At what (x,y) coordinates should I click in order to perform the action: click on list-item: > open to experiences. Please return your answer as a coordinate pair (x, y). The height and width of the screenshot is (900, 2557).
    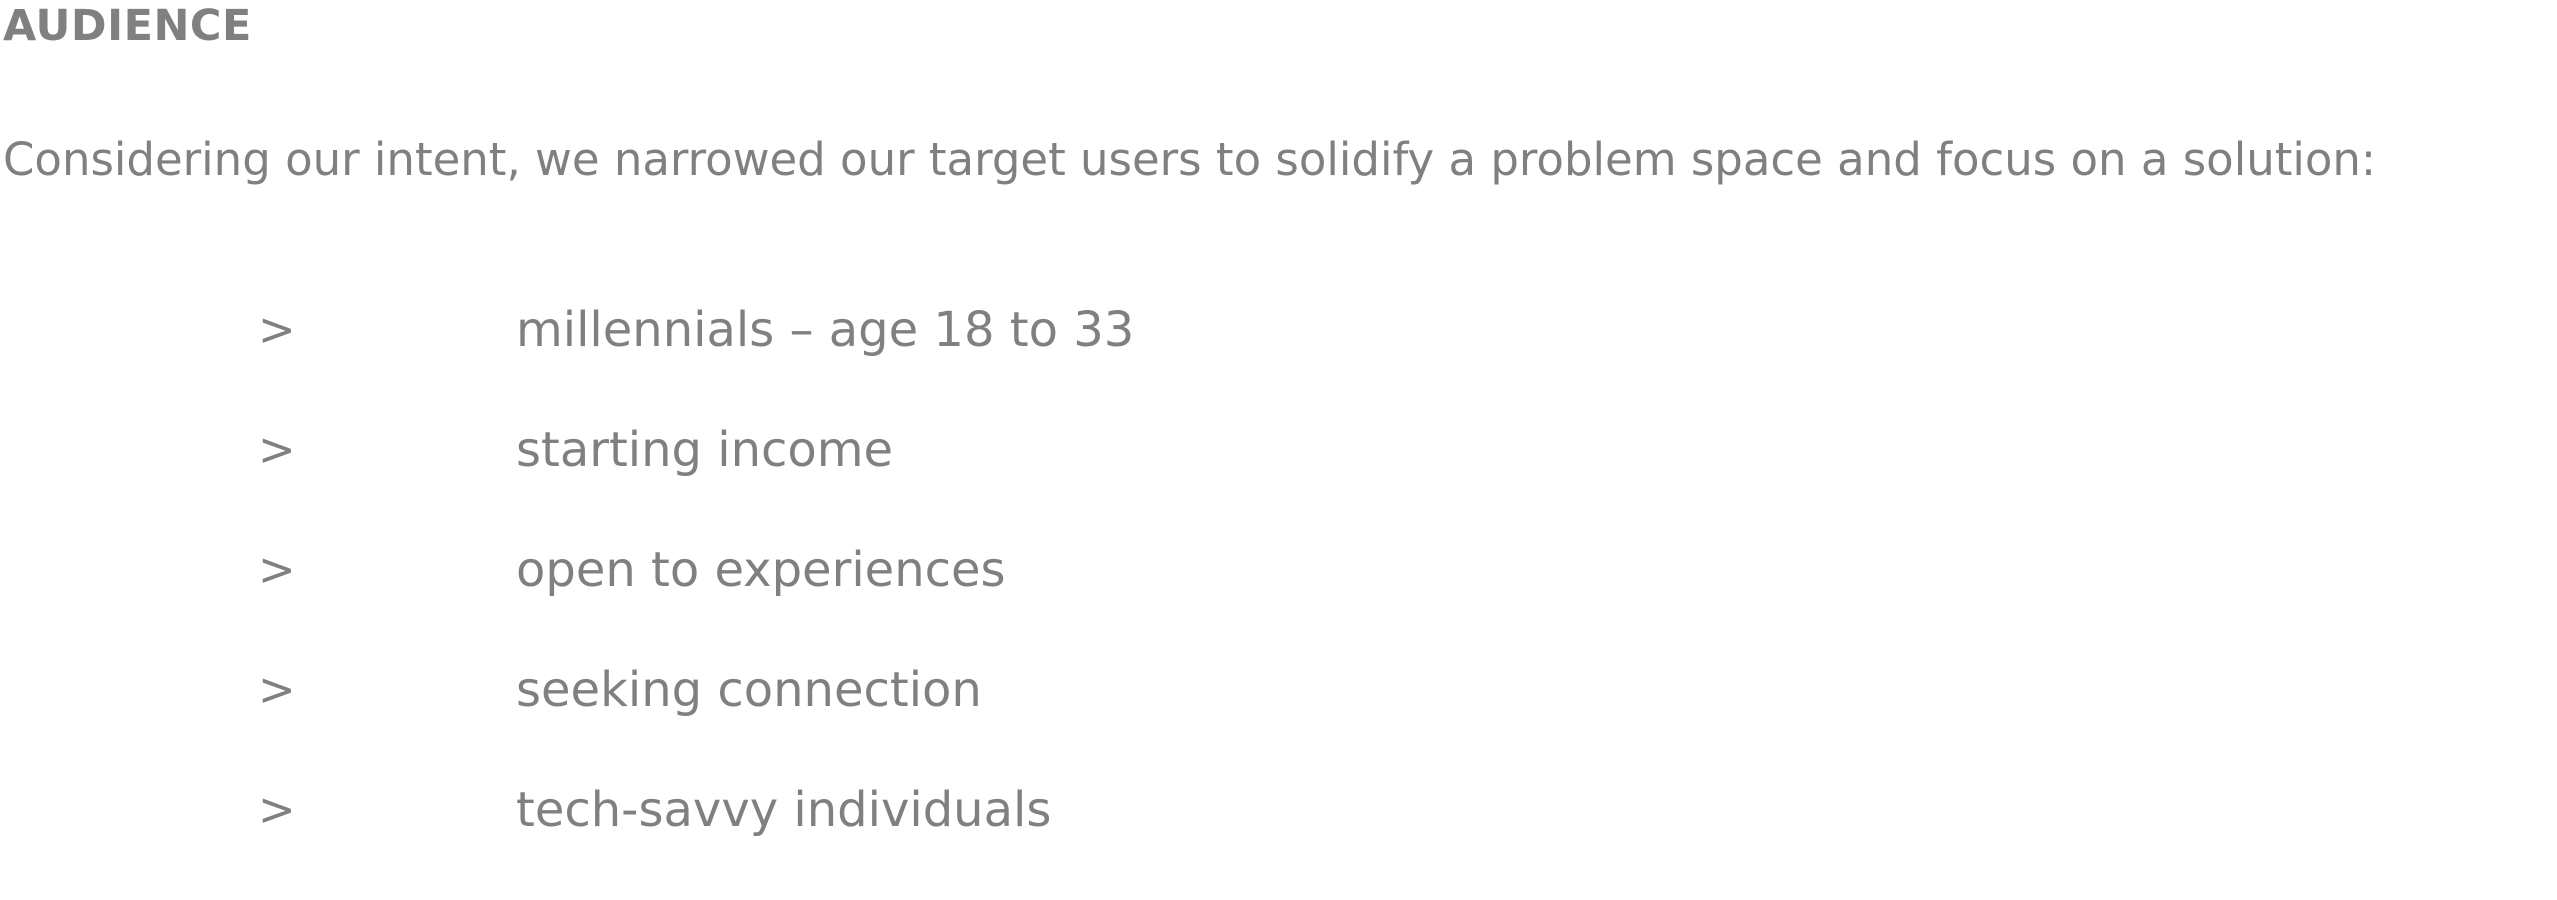
    Looking at the image, I should click on (700, 600).